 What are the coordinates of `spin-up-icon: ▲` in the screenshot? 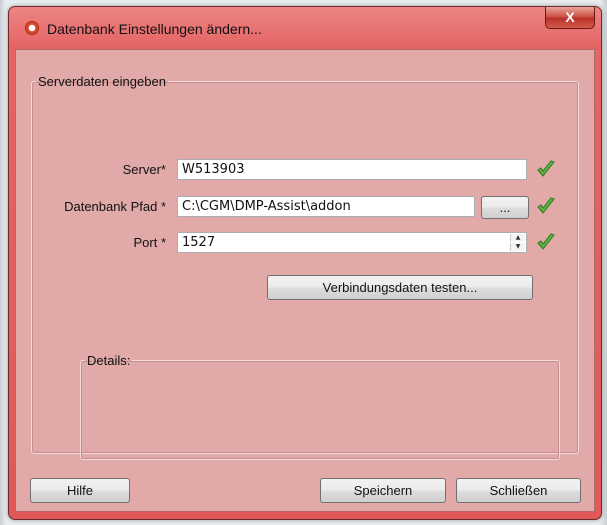 It's located at (517, 238).